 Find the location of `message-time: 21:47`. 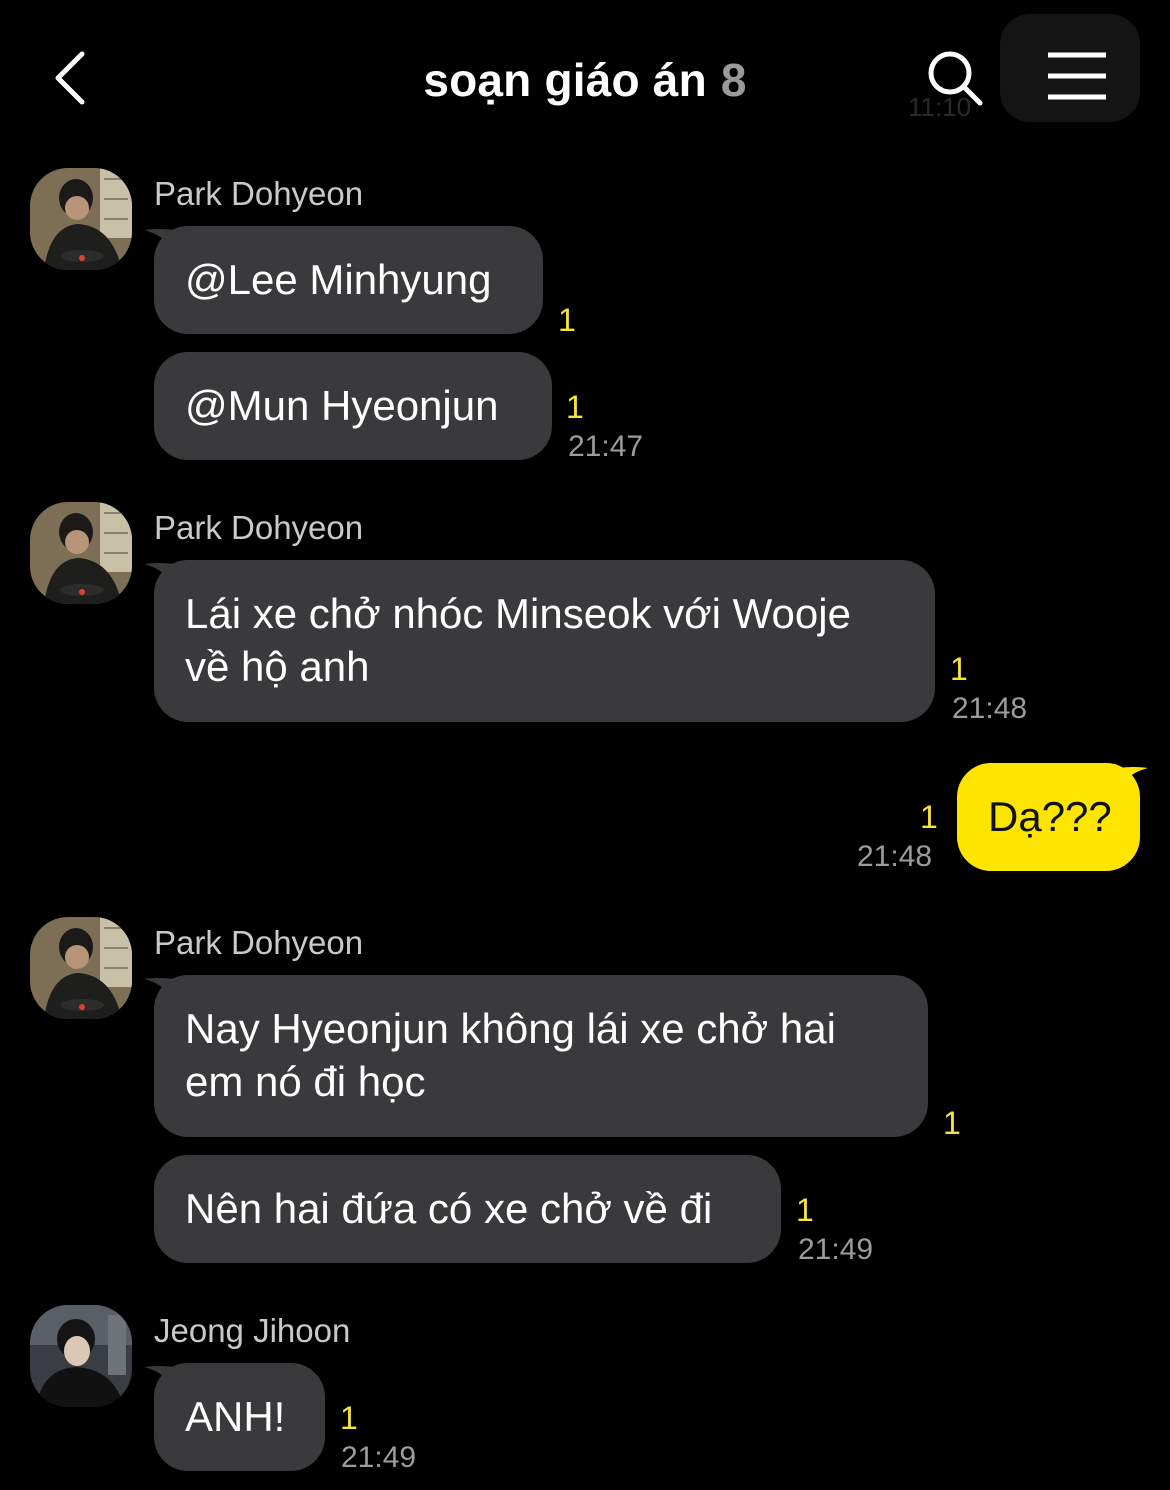

message-time: 21:47 is located at coordinates (606, 446).